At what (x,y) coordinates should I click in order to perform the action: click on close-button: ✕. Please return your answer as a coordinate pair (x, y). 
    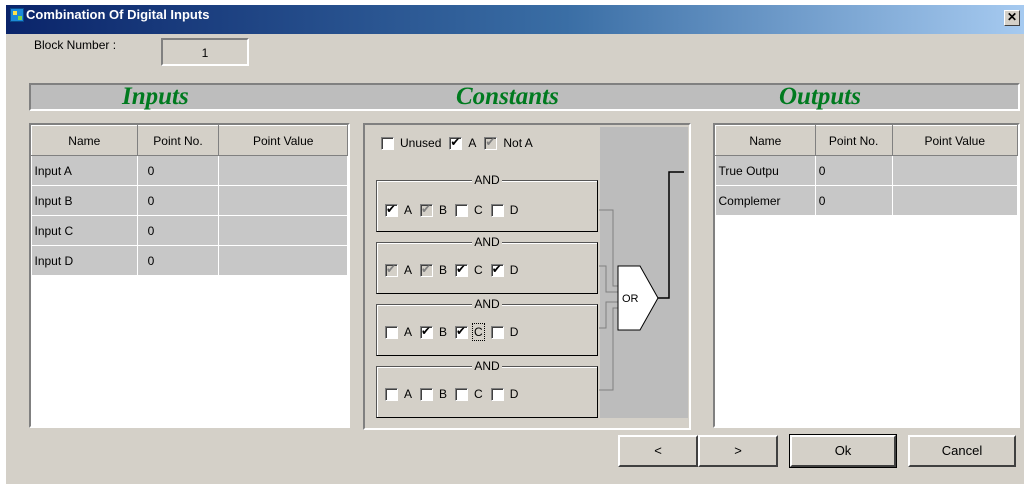
    Looking at the image, I should click on (1012, 18).